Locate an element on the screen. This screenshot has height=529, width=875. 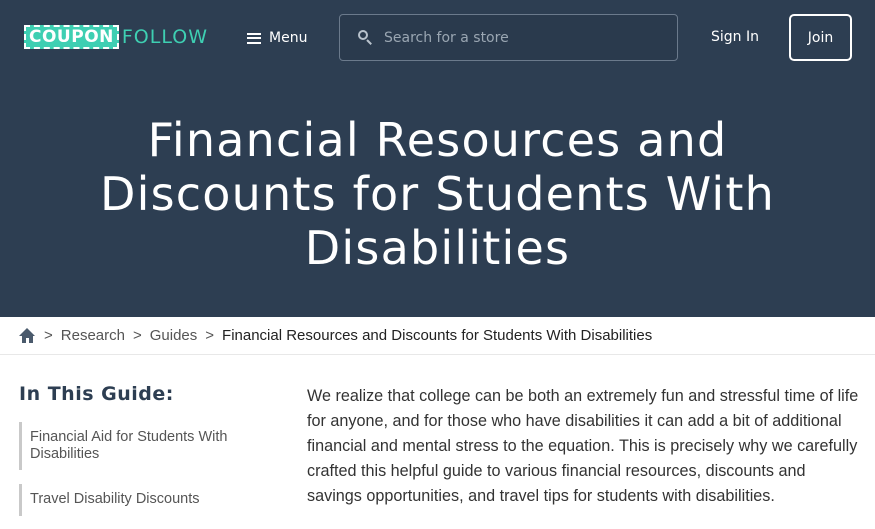
home-icon is located at coordinates (27, 335).